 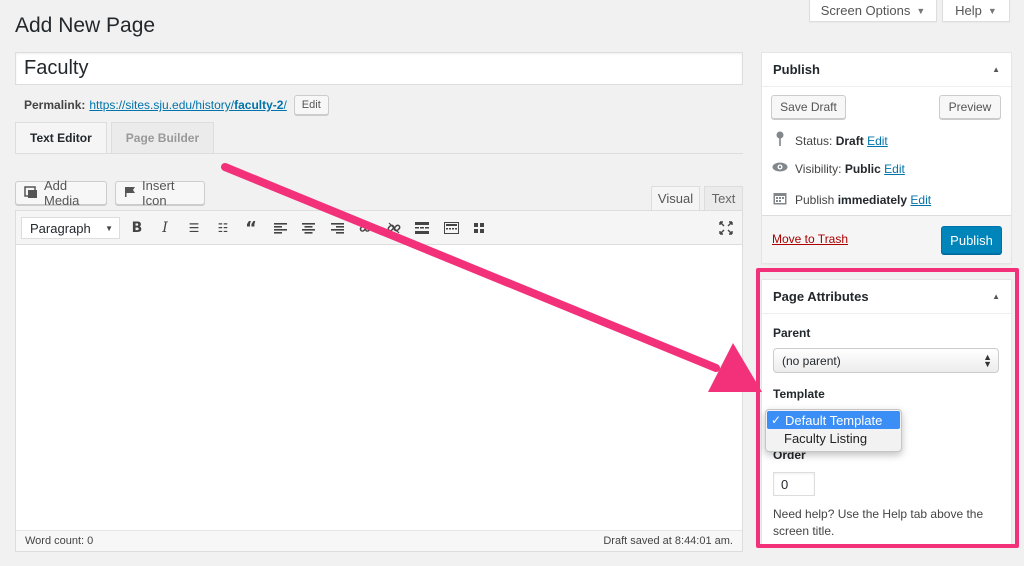 I want to click on status-row: Status: Draft Edit, so click(x=830, y=140).